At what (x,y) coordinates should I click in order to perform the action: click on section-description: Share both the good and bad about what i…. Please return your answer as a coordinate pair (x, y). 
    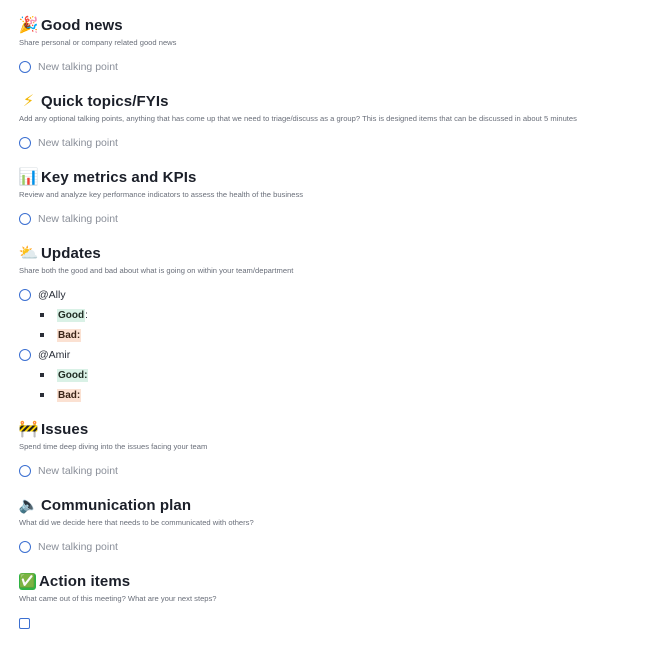
    Looking at the image, I should click on (156, 270).